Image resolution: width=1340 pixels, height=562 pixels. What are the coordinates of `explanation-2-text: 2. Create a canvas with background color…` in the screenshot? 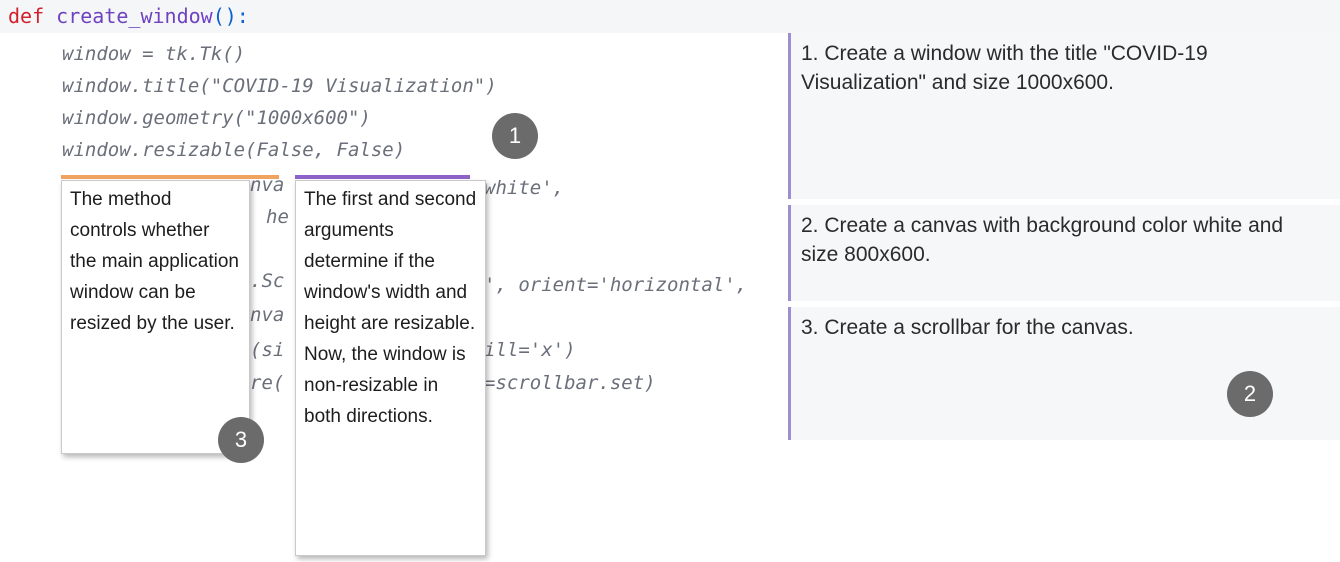 It's located at (1042, 240).